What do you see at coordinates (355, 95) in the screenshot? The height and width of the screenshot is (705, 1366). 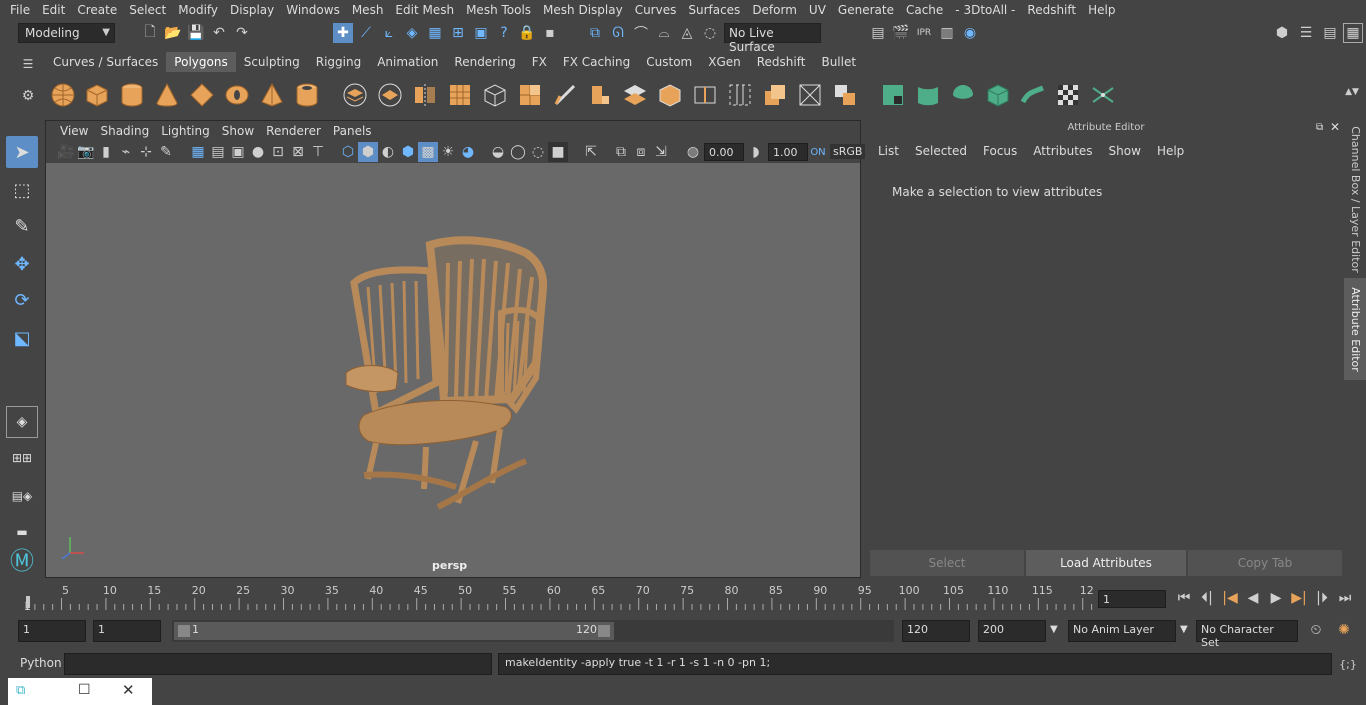 I see `combine-icon` at bounding box center [355, 95].